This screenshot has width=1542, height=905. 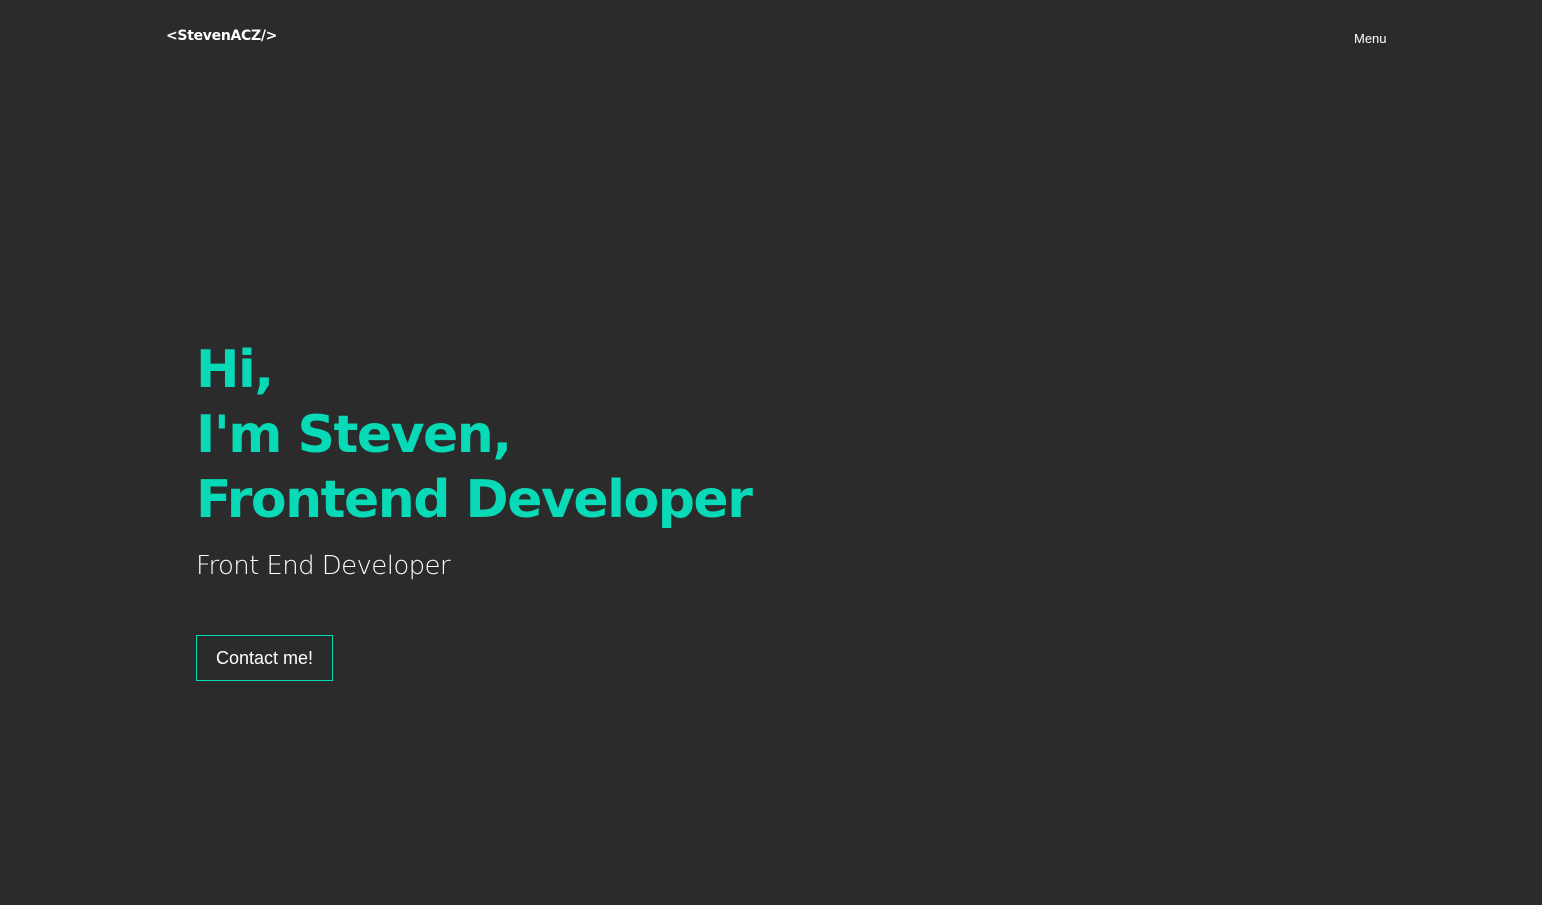 What do you see at coordinates (354, 435) in the screenshot?
I see `headline-line-2: I'm Steven,` at bounding box center [354, 435].